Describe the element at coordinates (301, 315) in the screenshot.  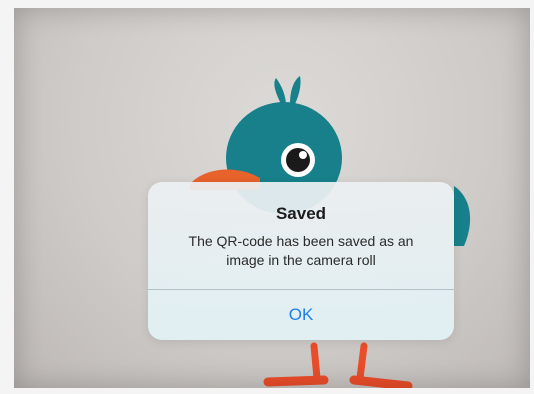
I see `ok-button: OK` at that location.